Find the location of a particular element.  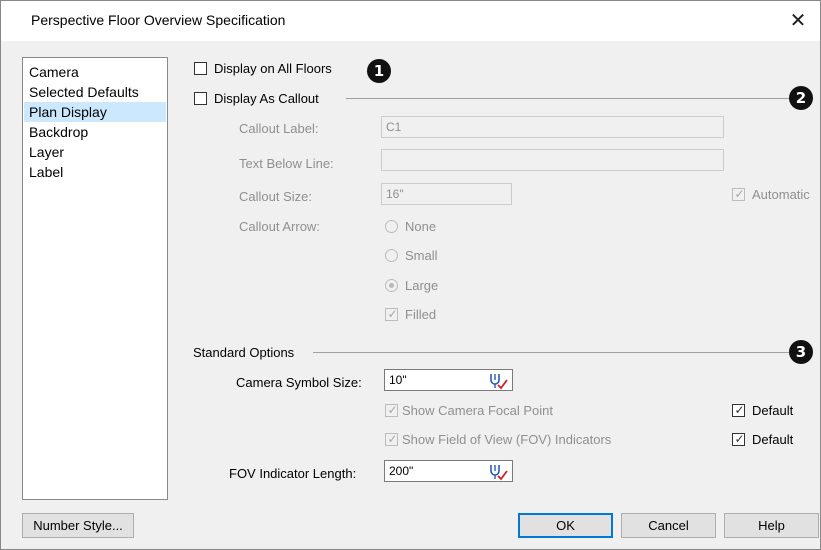

window-title: Perspective Floor Overview Specification is located at coordinates (158, 20).